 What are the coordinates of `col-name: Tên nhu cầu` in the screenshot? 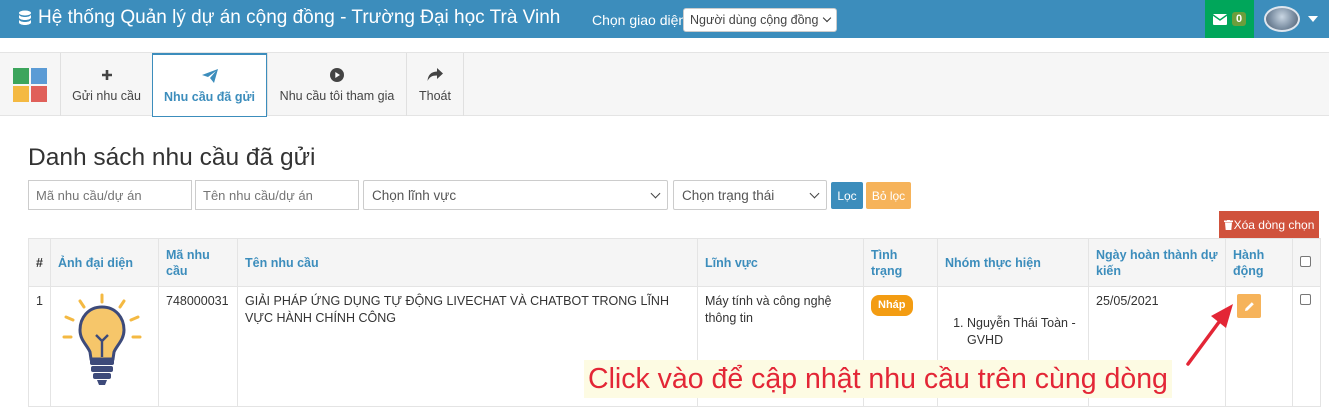 It's located at (467, 262).